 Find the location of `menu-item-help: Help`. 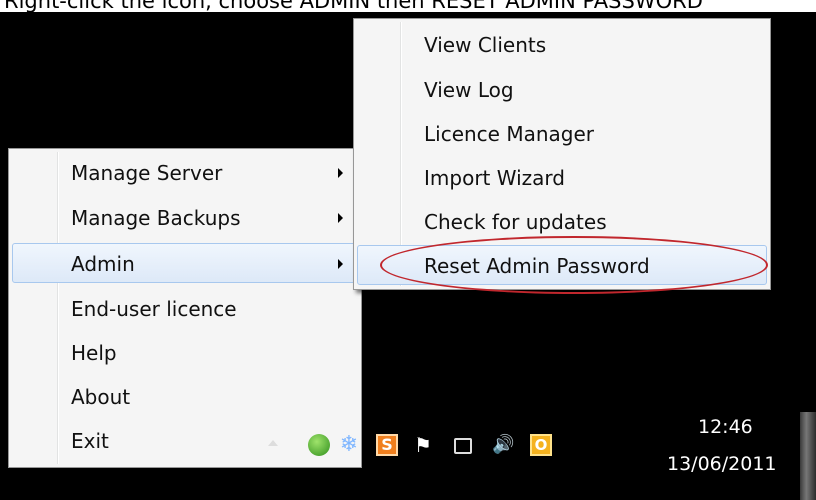

menu-item-help: Help is located at coordinates (185, 352).